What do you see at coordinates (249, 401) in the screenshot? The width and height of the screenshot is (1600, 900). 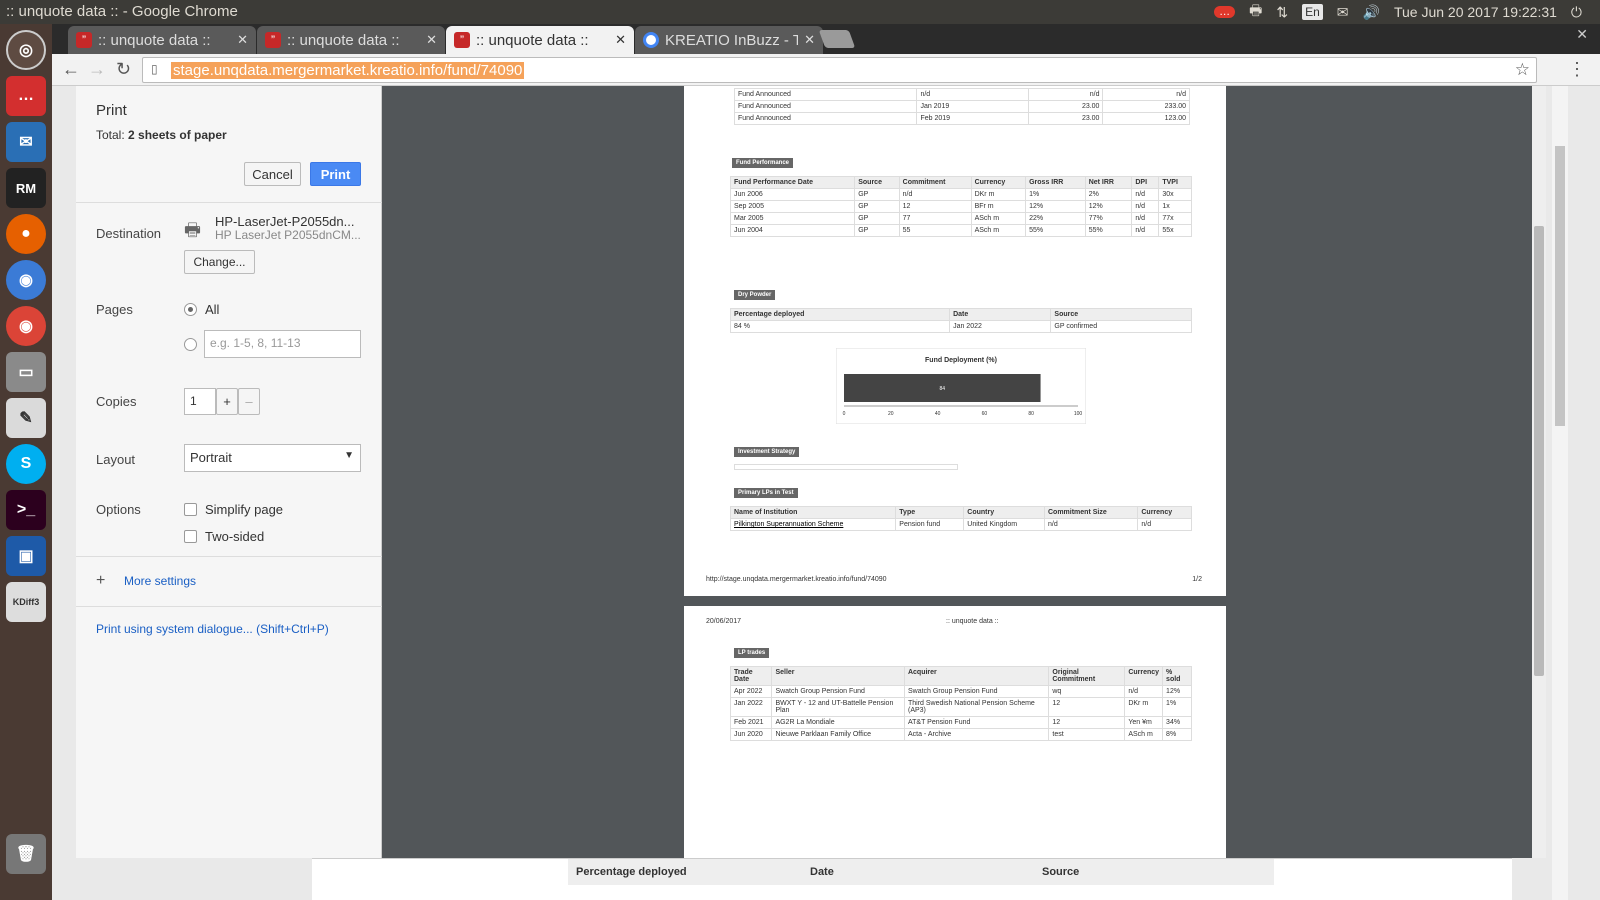 I see `copies-decrement-button: –` at bounding box center [249, 401].